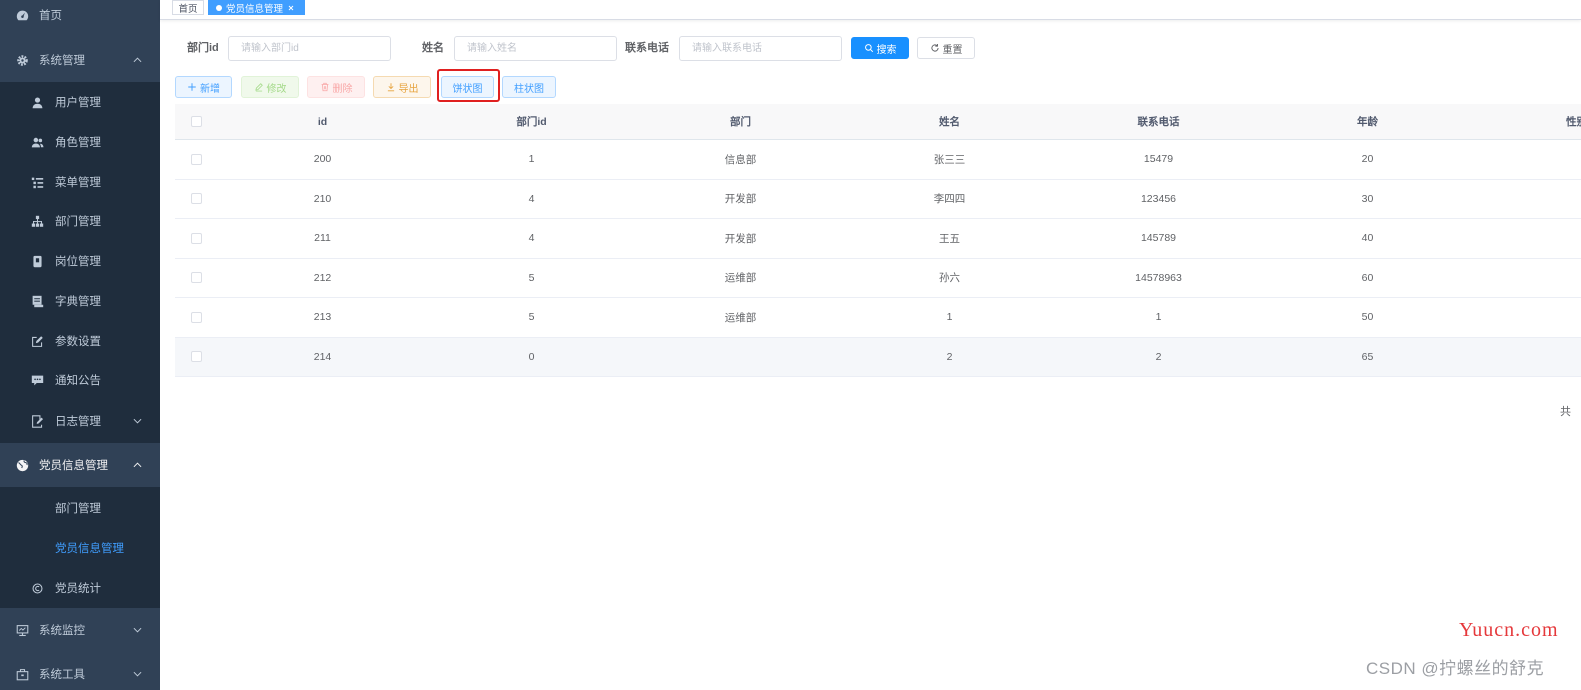 The image size is (1581, 690). Describe the element at coordinates (259, 87) in the screenshot. I see `pencil-icon` at that location.